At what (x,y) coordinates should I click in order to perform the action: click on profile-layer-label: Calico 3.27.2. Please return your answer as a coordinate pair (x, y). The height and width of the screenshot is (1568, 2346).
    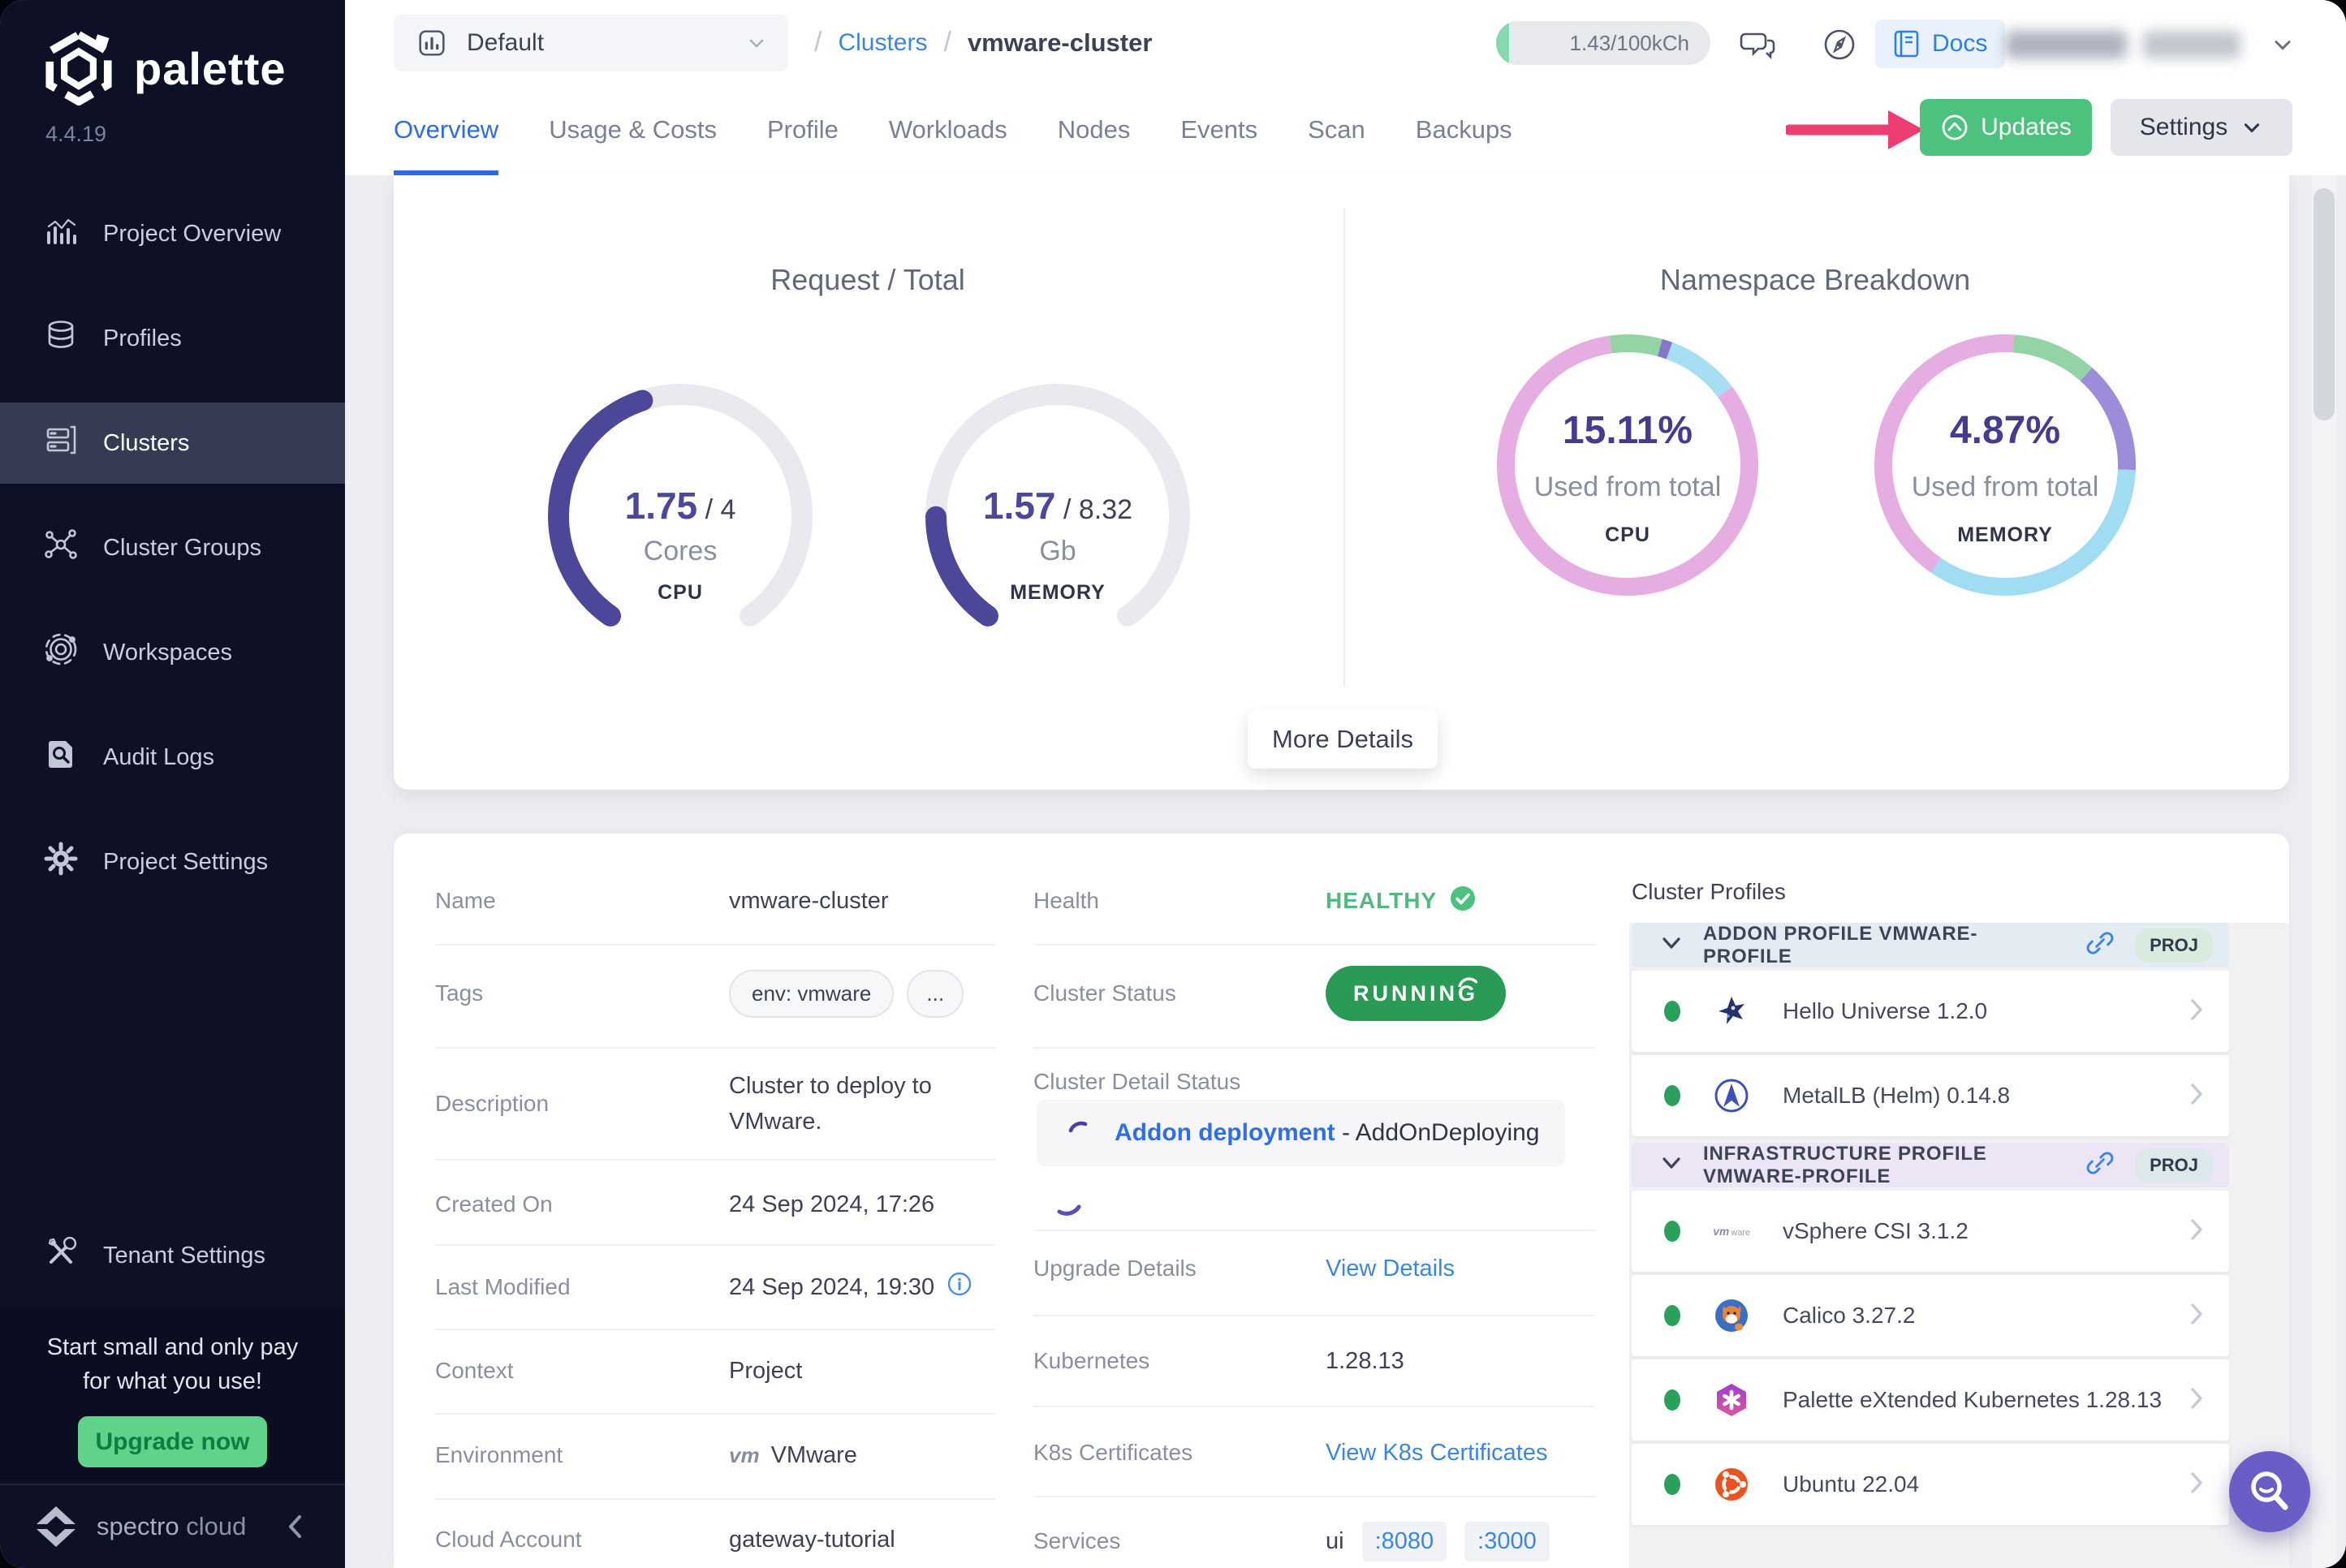
    Looking at the image, I should click on (1849, 1316).